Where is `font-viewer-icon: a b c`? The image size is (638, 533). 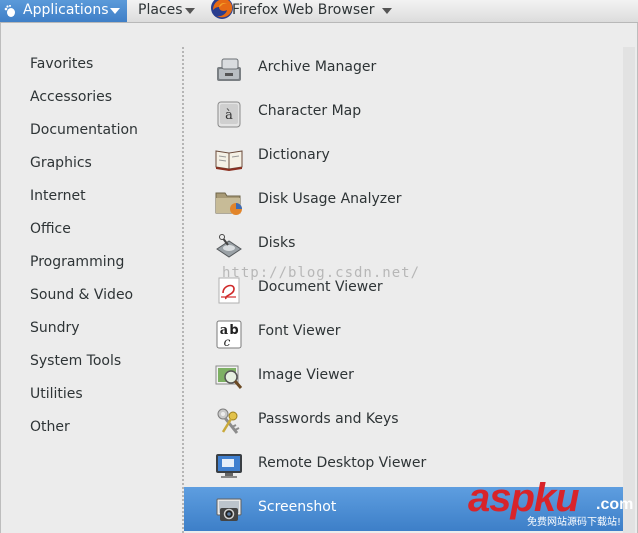
font-viewer-icon: a b c is located at coordinates (229, 334).